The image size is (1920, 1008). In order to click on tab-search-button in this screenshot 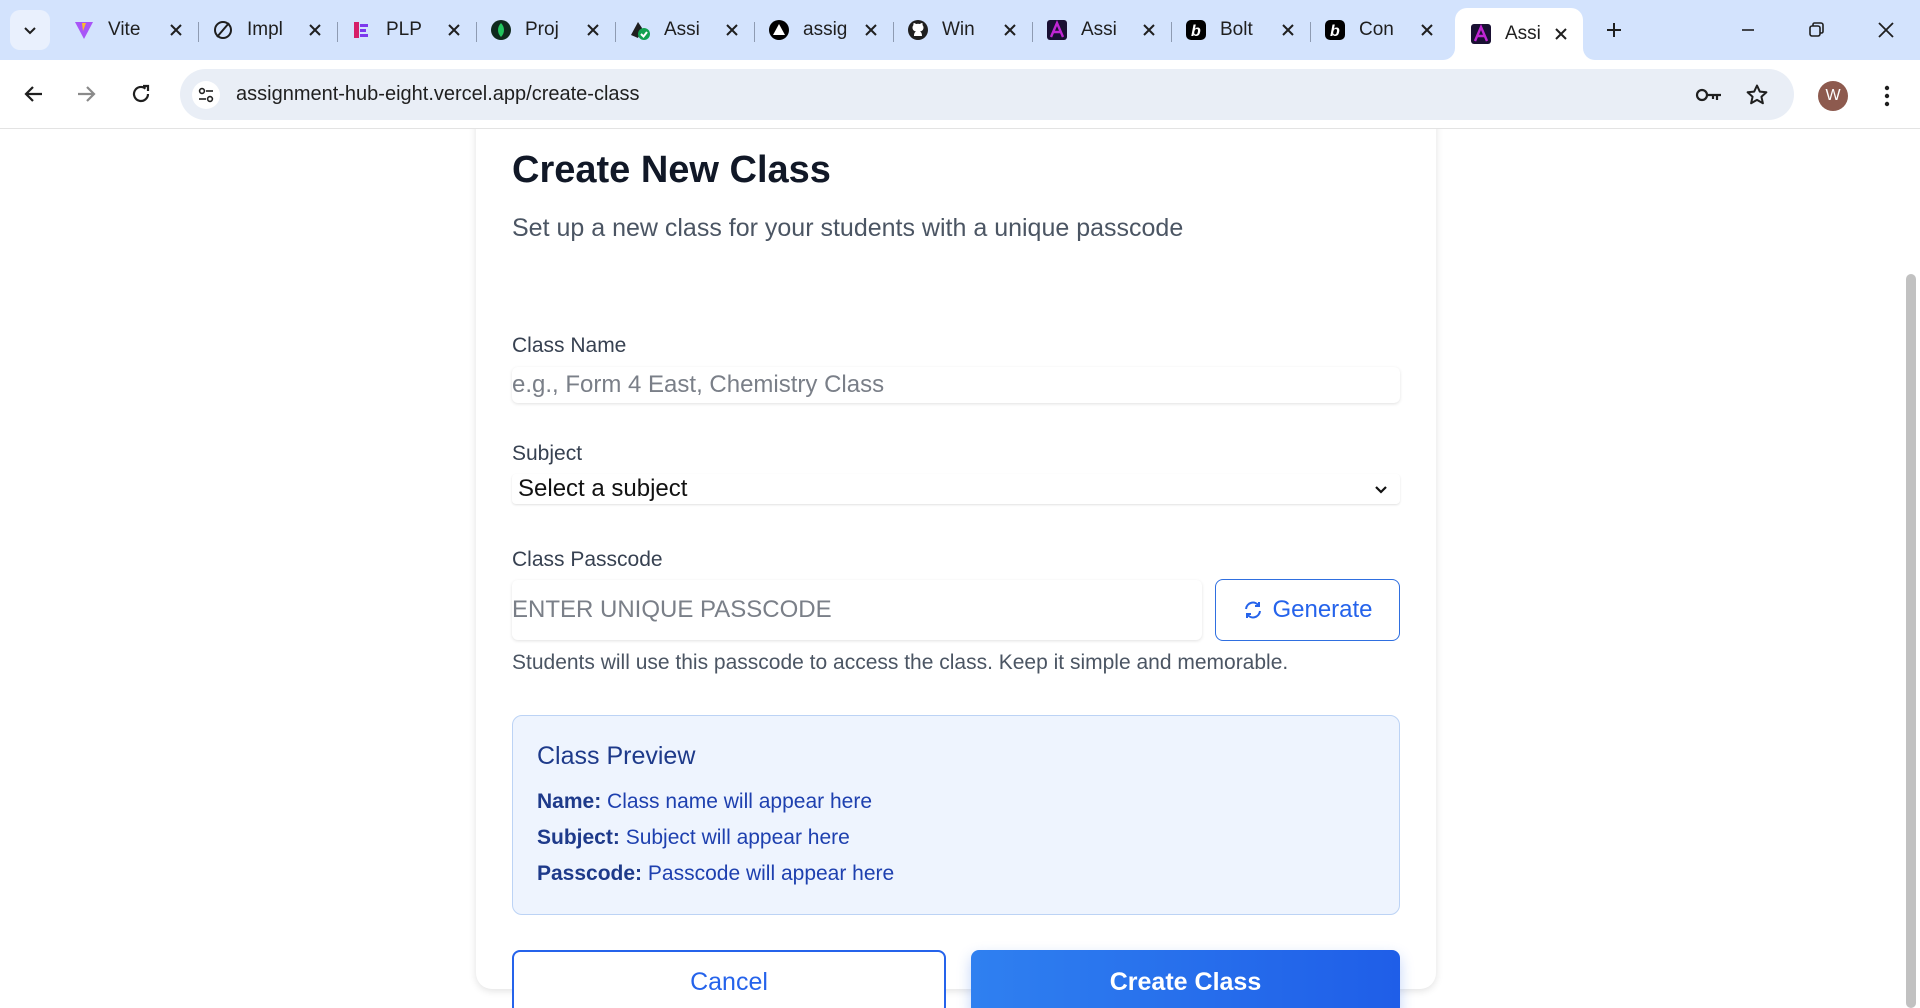, I will do `click(30, 30)`.